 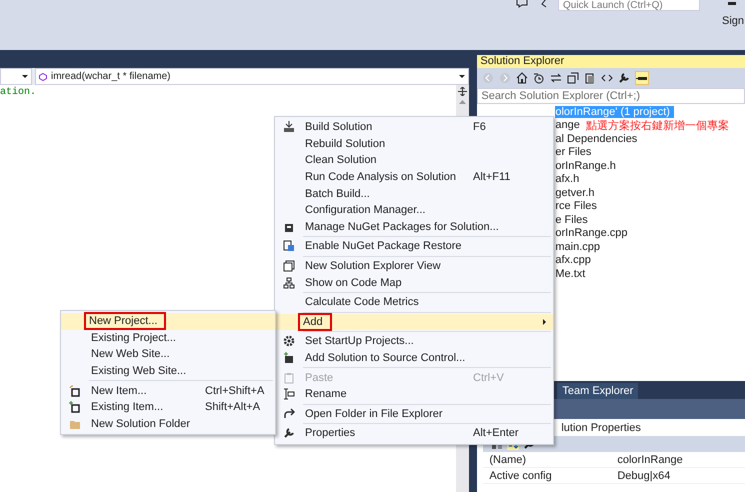 What do you see at coordinates (573, 260) in the screenshot?
I see `tree-item: afx.cpp` at bounding box center [573, 260].